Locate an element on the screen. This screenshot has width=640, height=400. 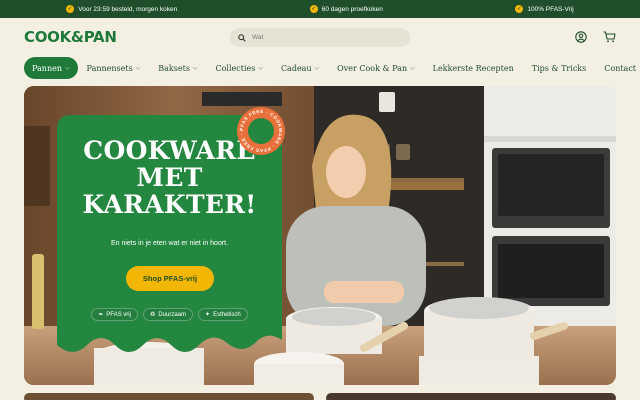
nav-item-label: Lekkerste Recepten is located at coordinates (473, 68).